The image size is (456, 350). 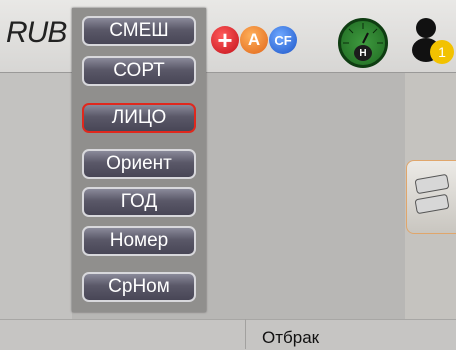 What do you see at coordinates (228, 334) in the screenshot?
I see `bottom-bar` at bounding box center [228, 334].